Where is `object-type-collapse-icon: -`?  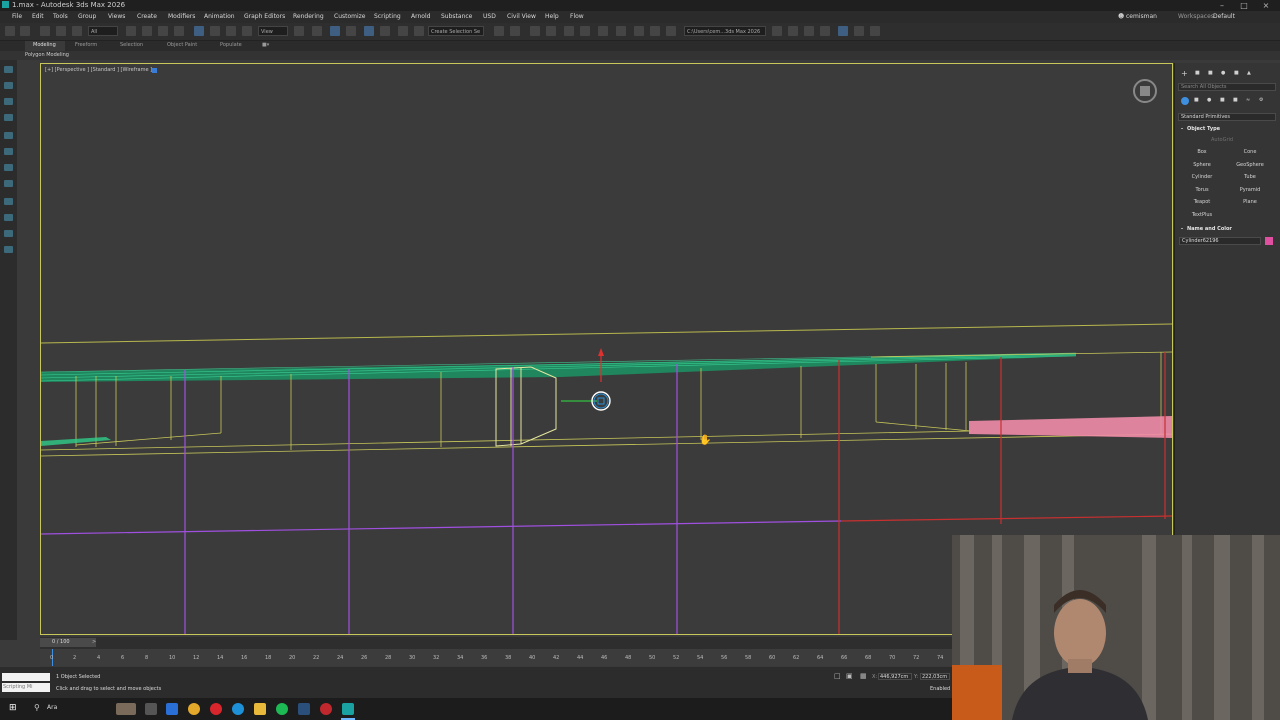
object-type-collapse-icon: - is located at coordinates (1182, 129).